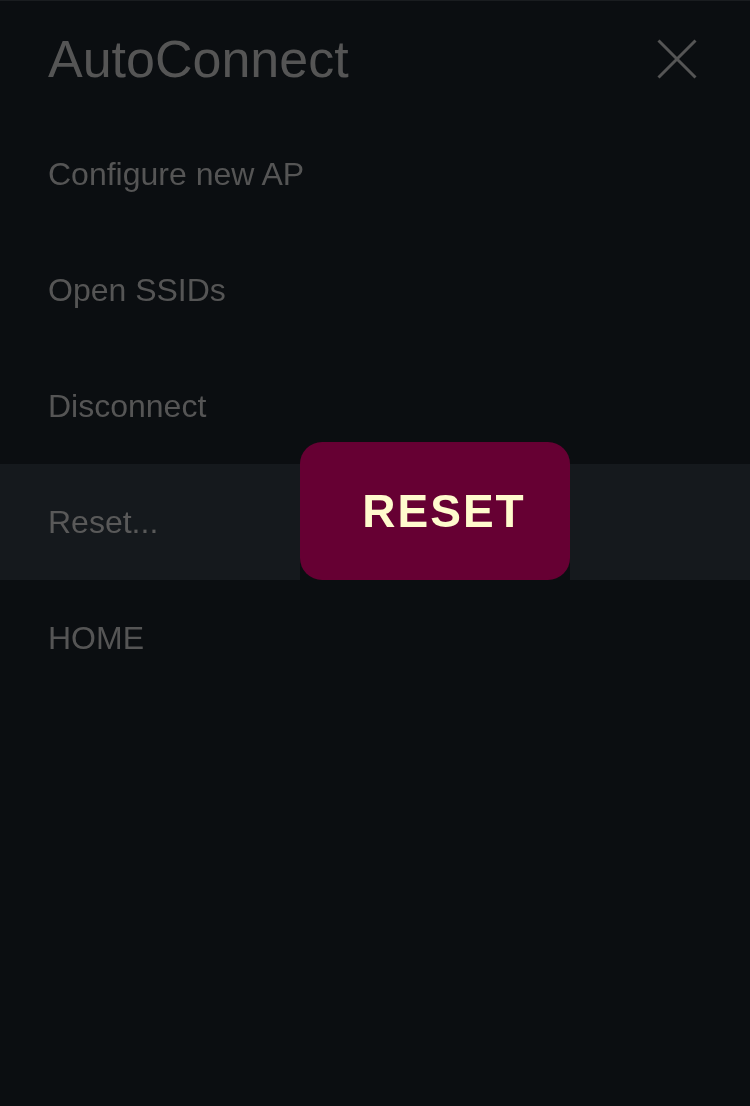 This screenshot has width=750, height=1106. I want to click on reset-popup-button: RESET, so click(435, 511).